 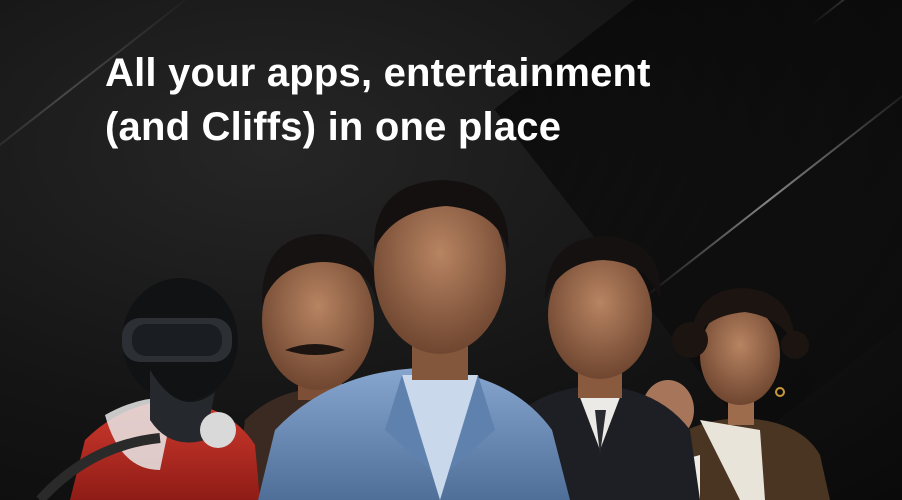 I want to click on diver-figure, so click(x=148, y=389).